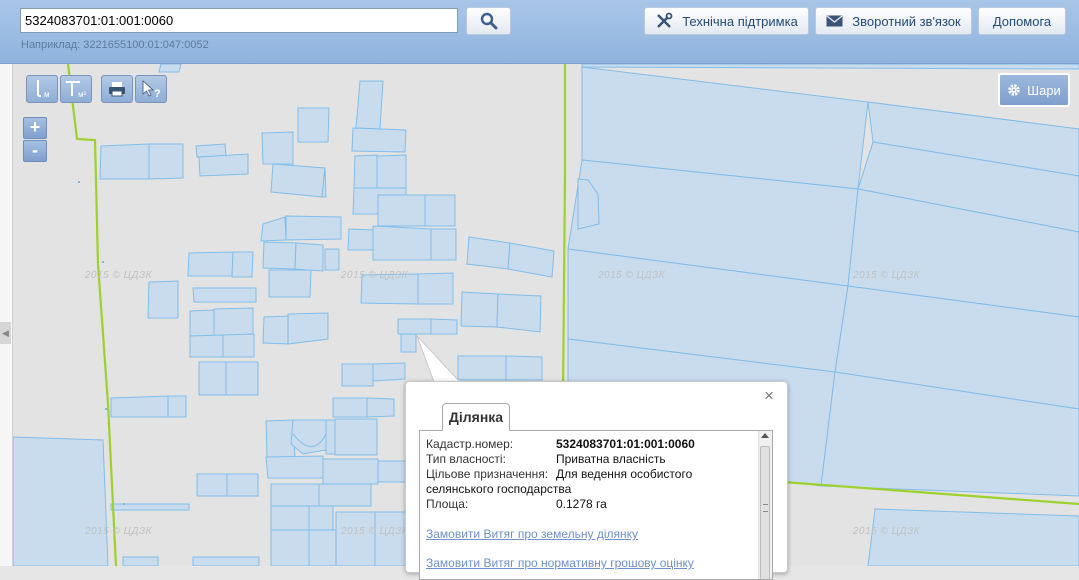 Image resolution: width=1079 pixels, height=580 pixels. Describe the element at coordinates (834, 21) in the screenshot. I see `envelope-icon` at that location.